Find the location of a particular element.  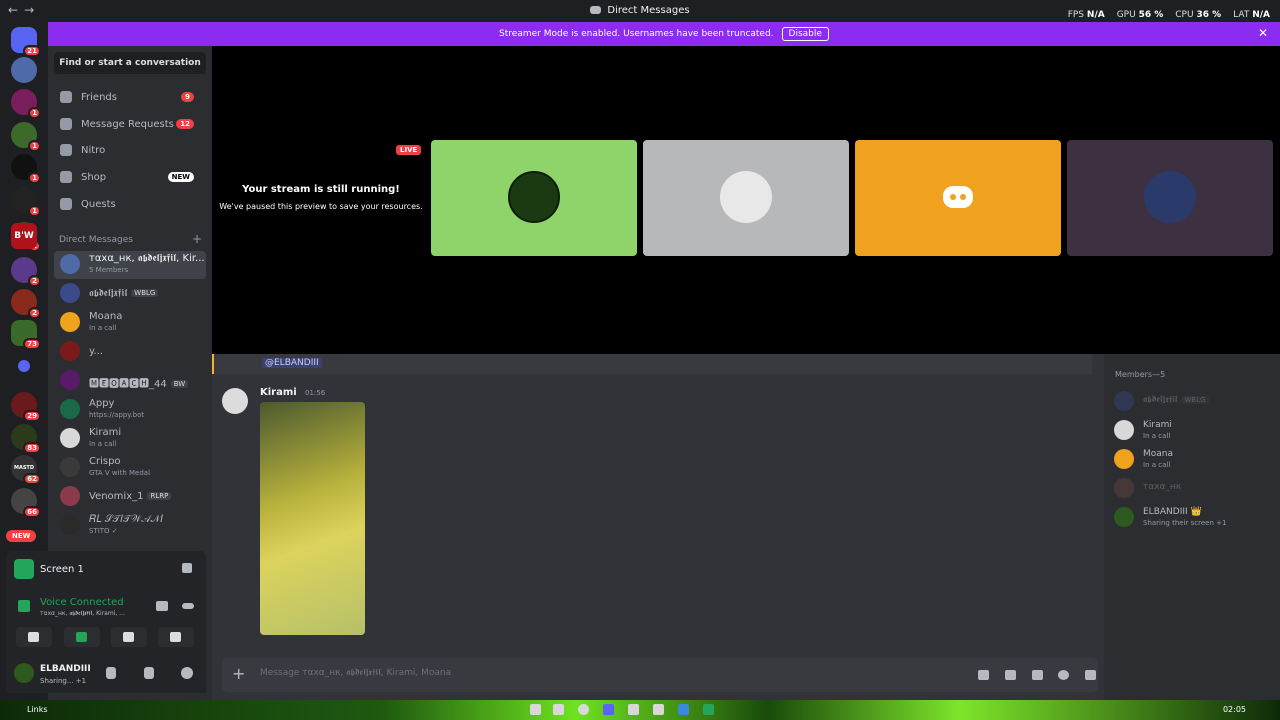

signal-icon is located at coordinates (24, 606).